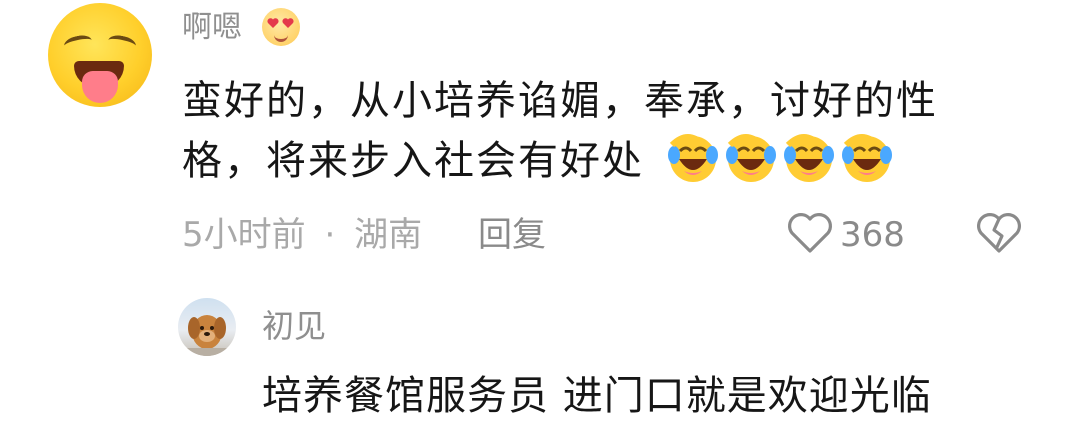 This screenshot has height=439, width=1080. What do you see at coordinates (122, 43) in the screenshot?
I see `avatar-eye-right` at bounding box center [122, 43].